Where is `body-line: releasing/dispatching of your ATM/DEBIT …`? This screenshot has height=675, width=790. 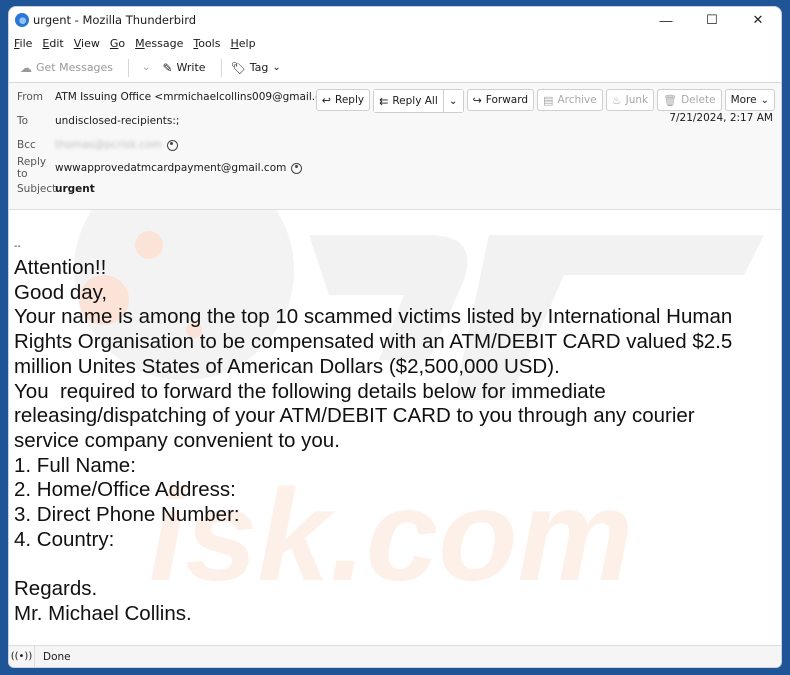
body-line: releasing/dispatching of your ATM/DEBIT … is located at coordinates (354, 416).